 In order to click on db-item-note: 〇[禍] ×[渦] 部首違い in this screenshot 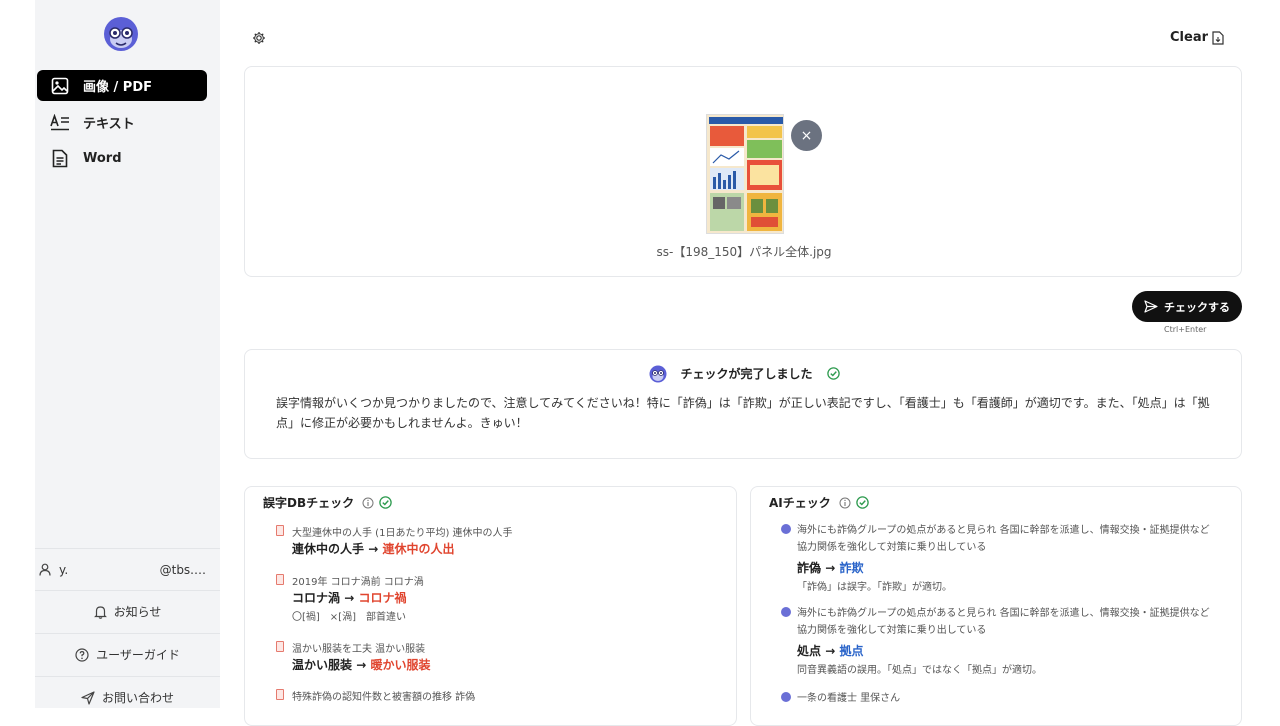, I will do `click(349, 617)`.